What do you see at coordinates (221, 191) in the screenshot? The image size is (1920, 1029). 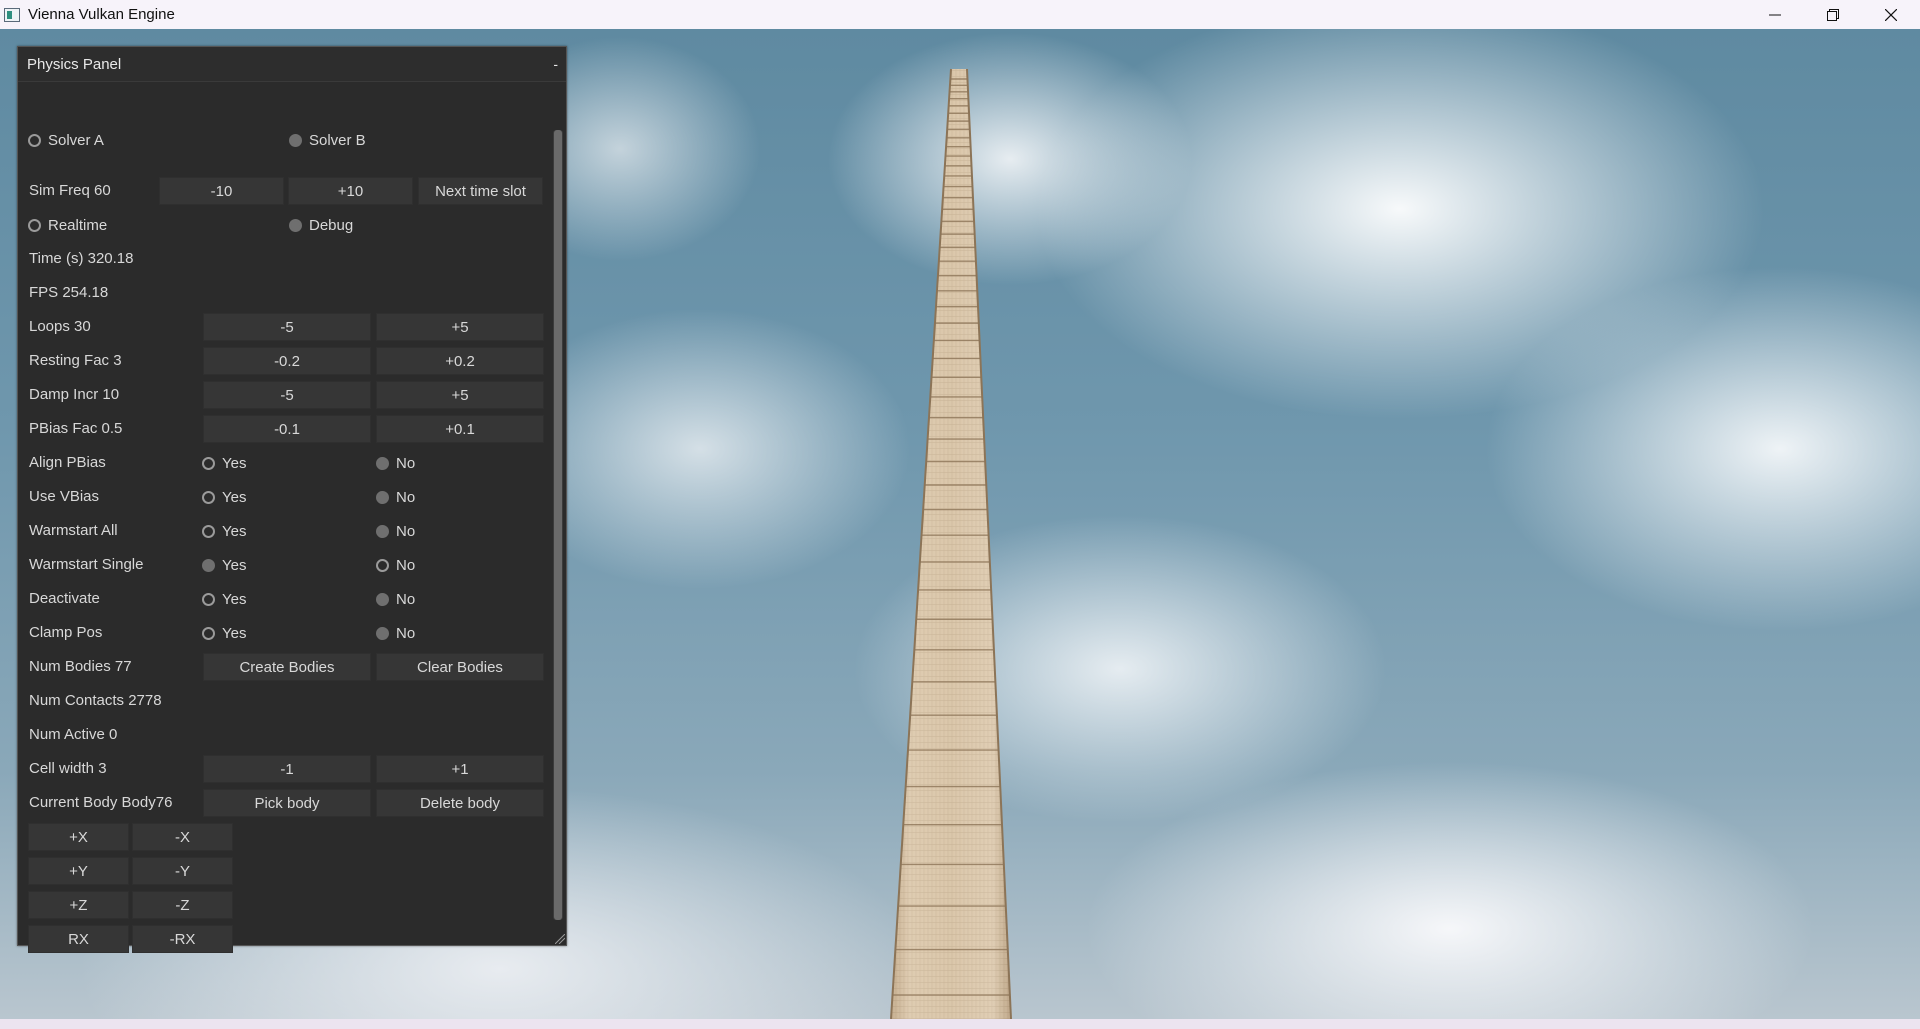 I see `sim-freq-dec-button: -10` at bounding box center [221, 191].